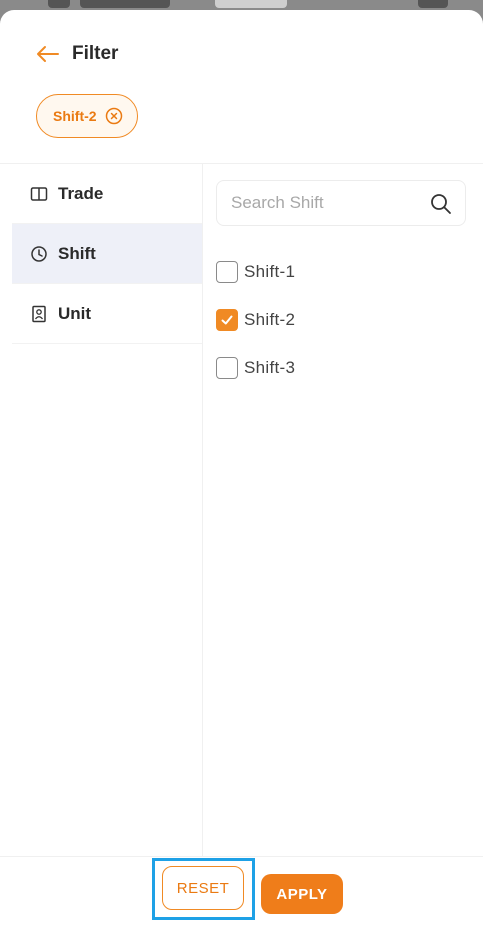 Image resolution: width=483 pixels, height=930 pixels. What do you see at coordinates (270, 271) in the screenshot?
I see `option-label: Shift-1` at bounding box center [270, 271].